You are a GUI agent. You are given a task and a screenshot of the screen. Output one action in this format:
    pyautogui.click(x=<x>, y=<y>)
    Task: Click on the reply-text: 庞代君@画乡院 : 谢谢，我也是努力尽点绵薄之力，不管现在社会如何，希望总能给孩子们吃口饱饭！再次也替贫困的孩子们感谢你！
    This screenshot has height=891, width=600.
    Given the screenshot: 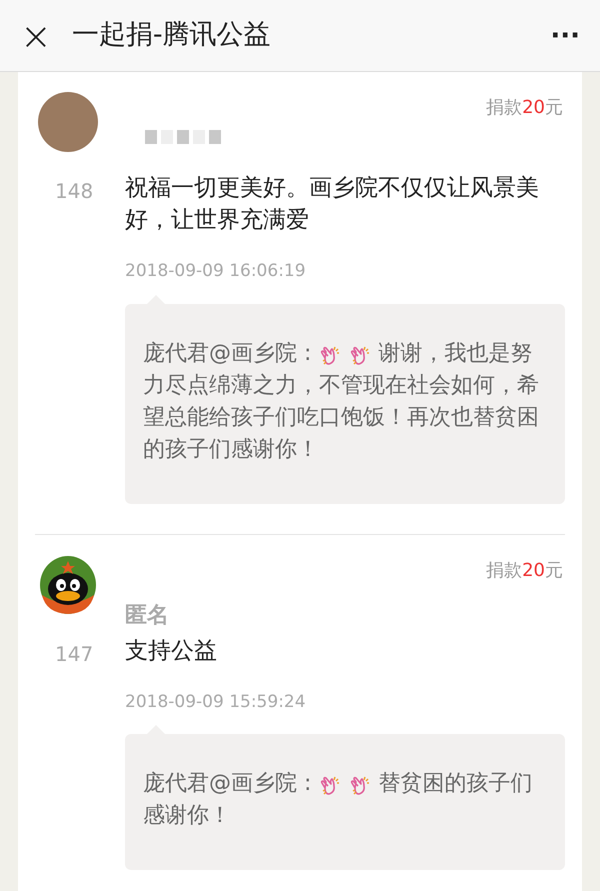 What is the action you would take?
    pyautogui.click(x=341, y=402)
    